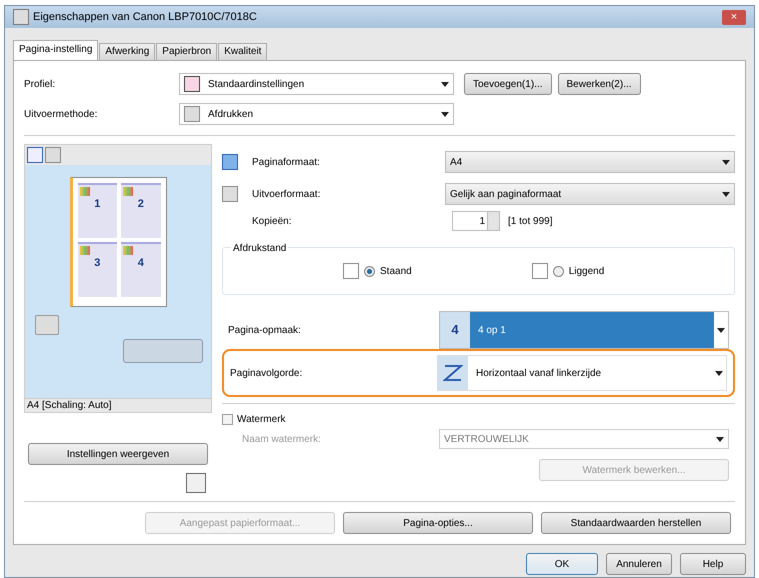 The height and width of the screenshot is (578, 759). What do you see at coordinates (582, 373) in the screenshot?
I see `page-order-select: Horizontaal vanaf linkerzijde` at bounding box center [582, 373].